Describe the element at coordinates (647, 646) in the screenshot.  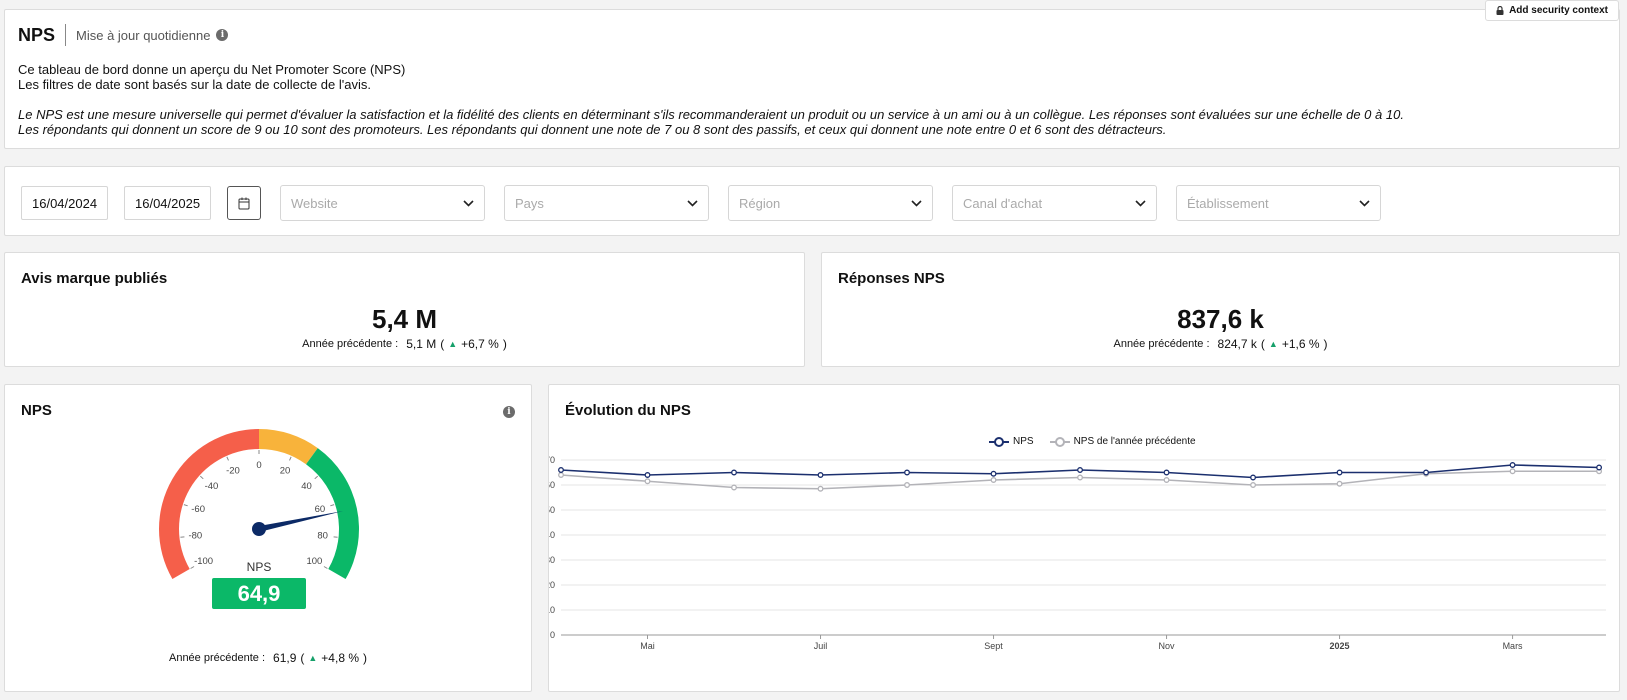
I see `x-tick-label: Mai` at that location.